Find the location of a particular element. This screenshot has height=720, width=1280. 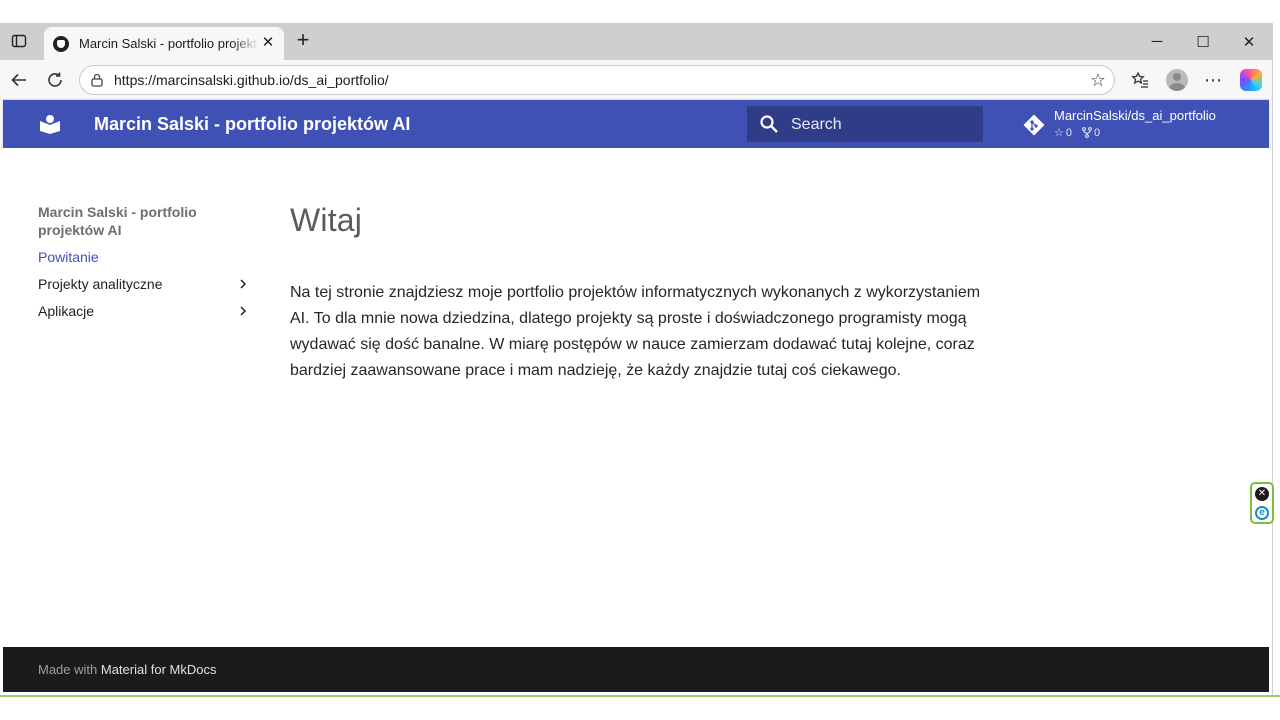

fork-icon is located at coordinates (1087, 132).